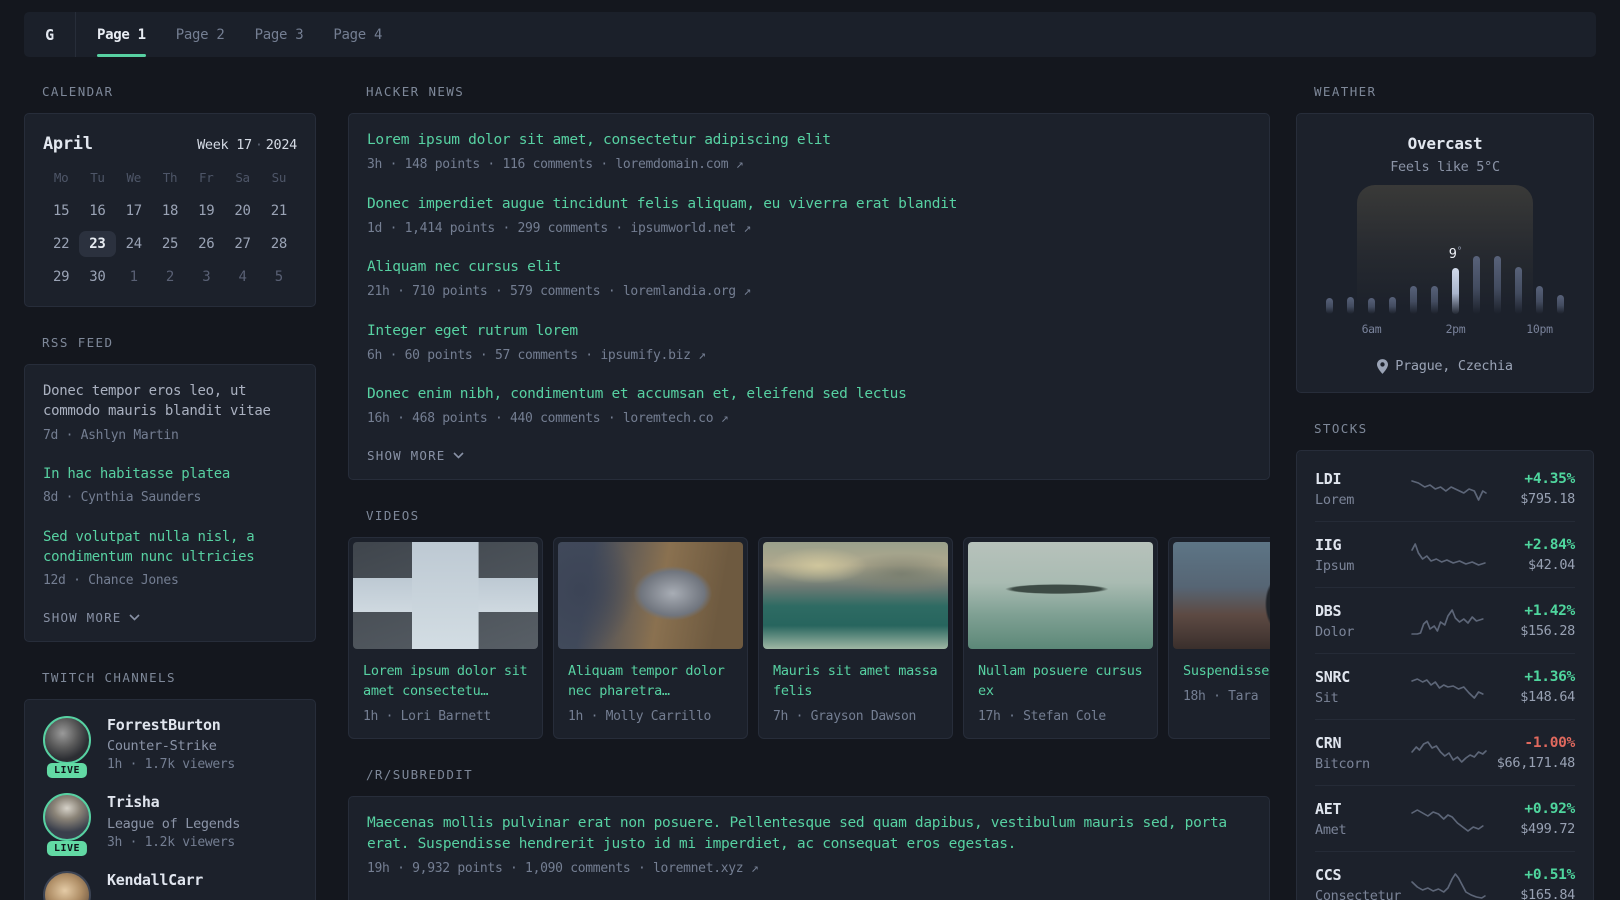 The width and height of the screenshot is (1620, 900). Describe the element at coordinates (1445, 366) in the screenshot. I see `weather-location: Prague, Czechia` at that location.